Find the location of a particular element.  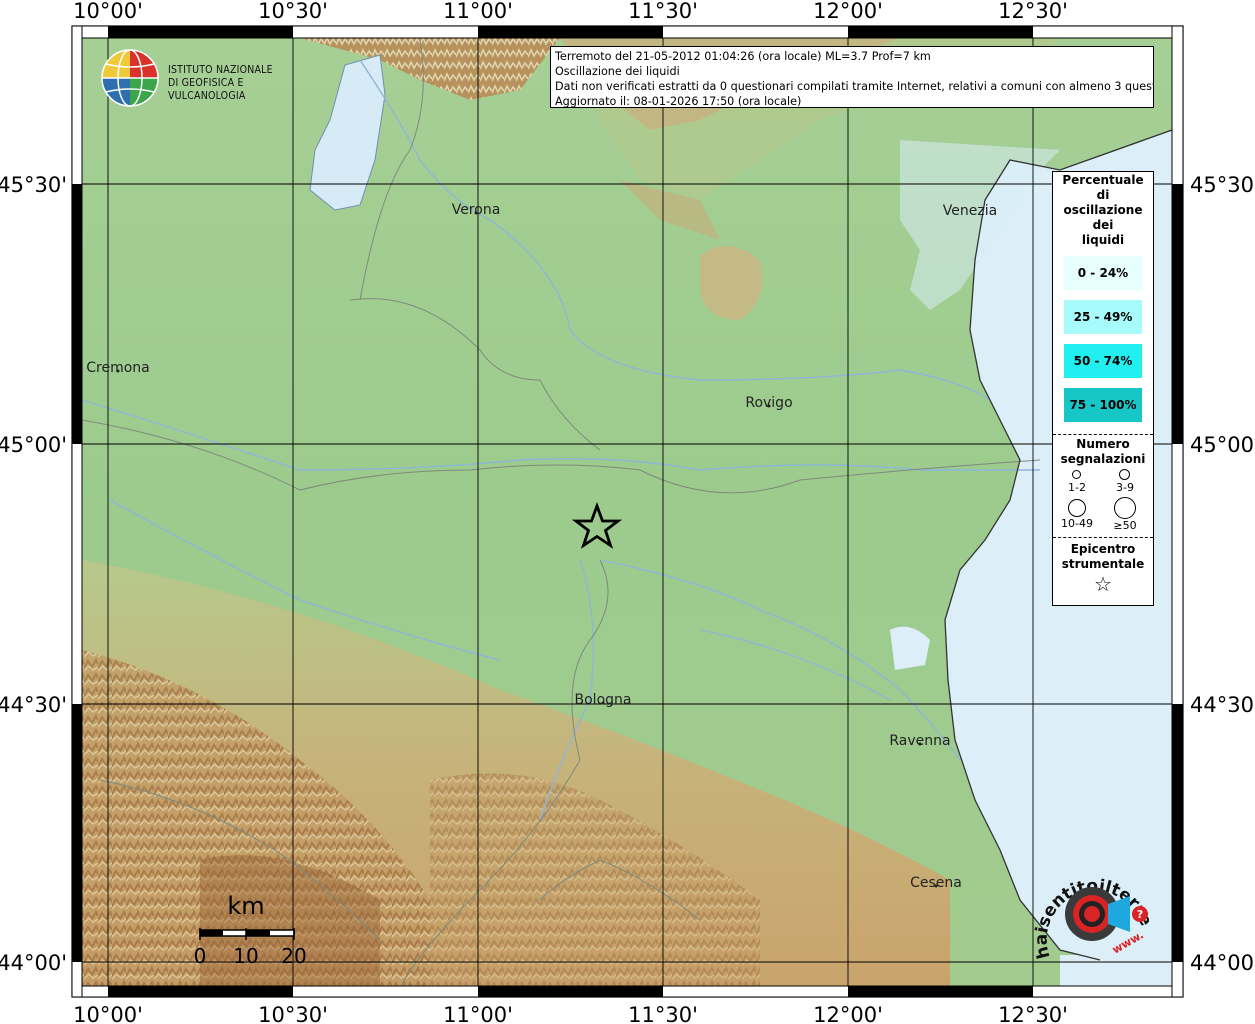

city-label-ravenna: Ravenna is located at coordinates (919, 741).